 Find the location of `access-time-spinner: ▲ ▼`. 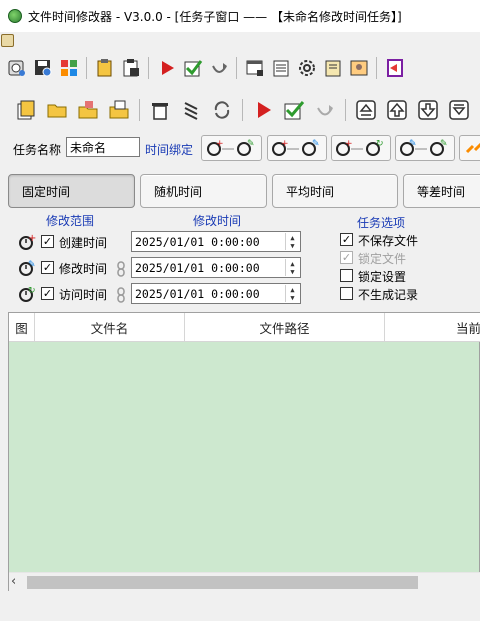

access-time-spinner: ▲ ▼ is located at coordinates (292, 293).